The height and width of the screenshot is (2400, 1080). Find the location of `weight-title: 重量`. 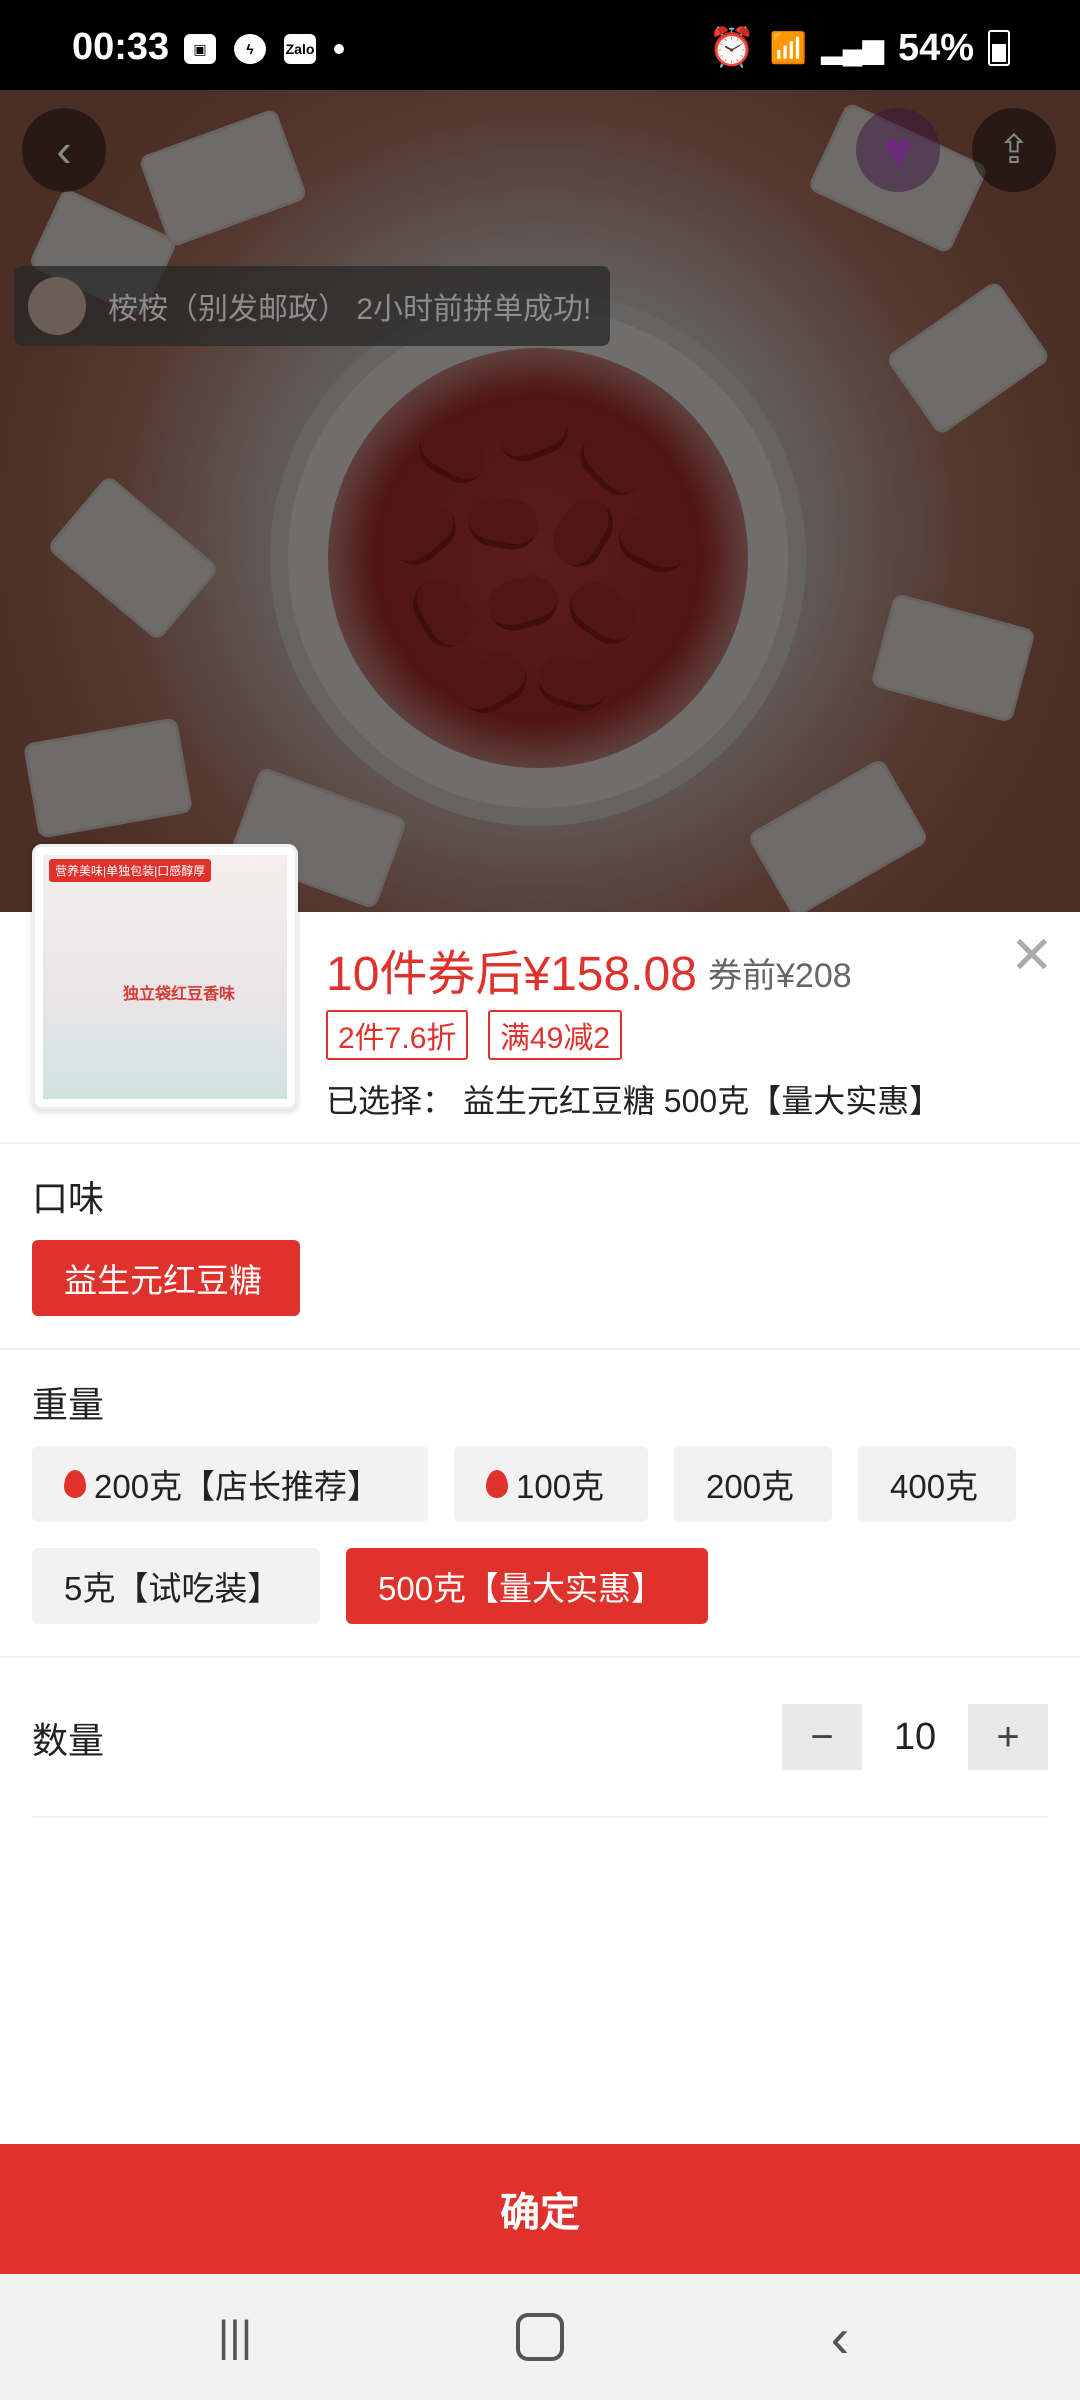

weight-title: 重量 is located at coordinates (68, 1404).